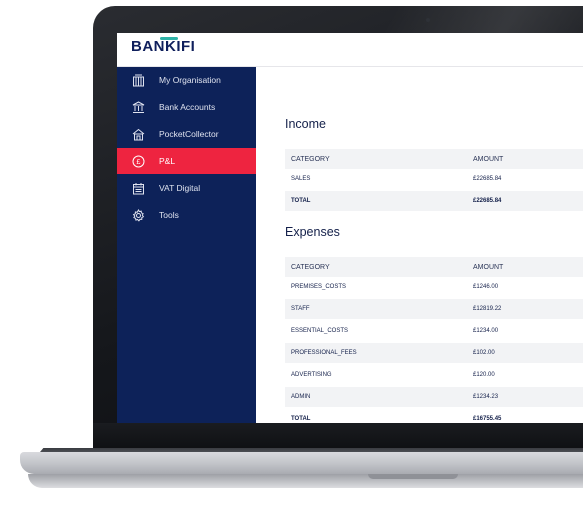  What do you see at coordinates (138, 215) in the screenshot?
I see `gear-icon` at bounding box center [138, 215].